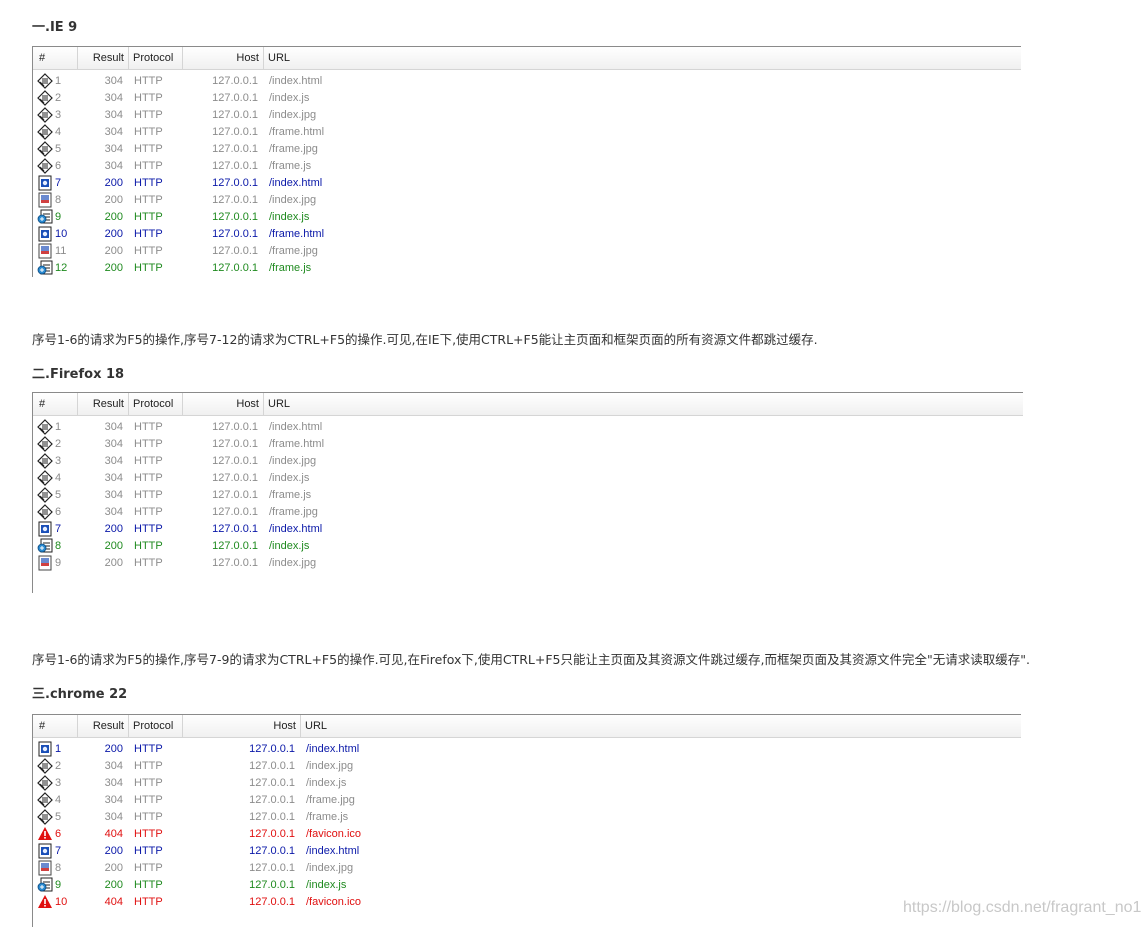 Image resolution: width=1146 pixels, height=927 pixels. Describe the element at coordinates (293, 251) in the screenshot. I see `cell-url: /frame.jpg` at that location.